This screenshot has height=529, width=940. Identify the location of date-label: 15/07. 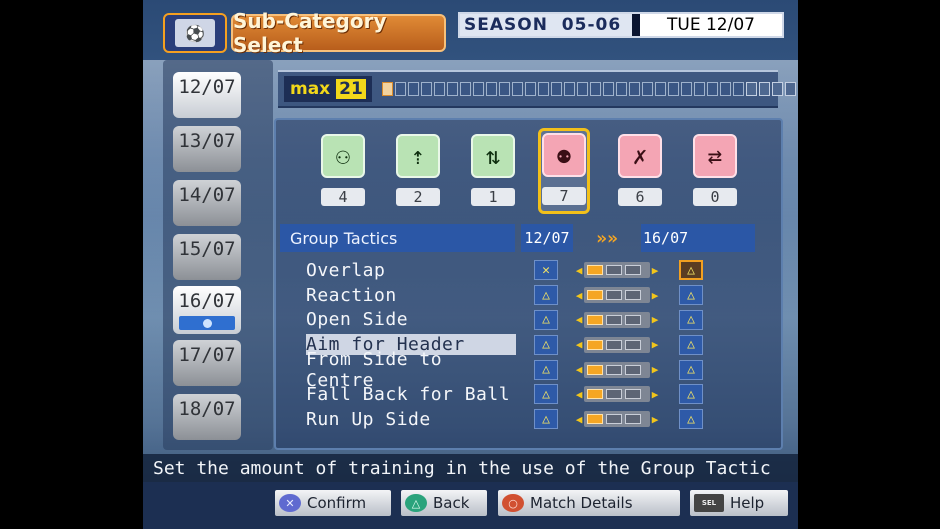
(207, 249).